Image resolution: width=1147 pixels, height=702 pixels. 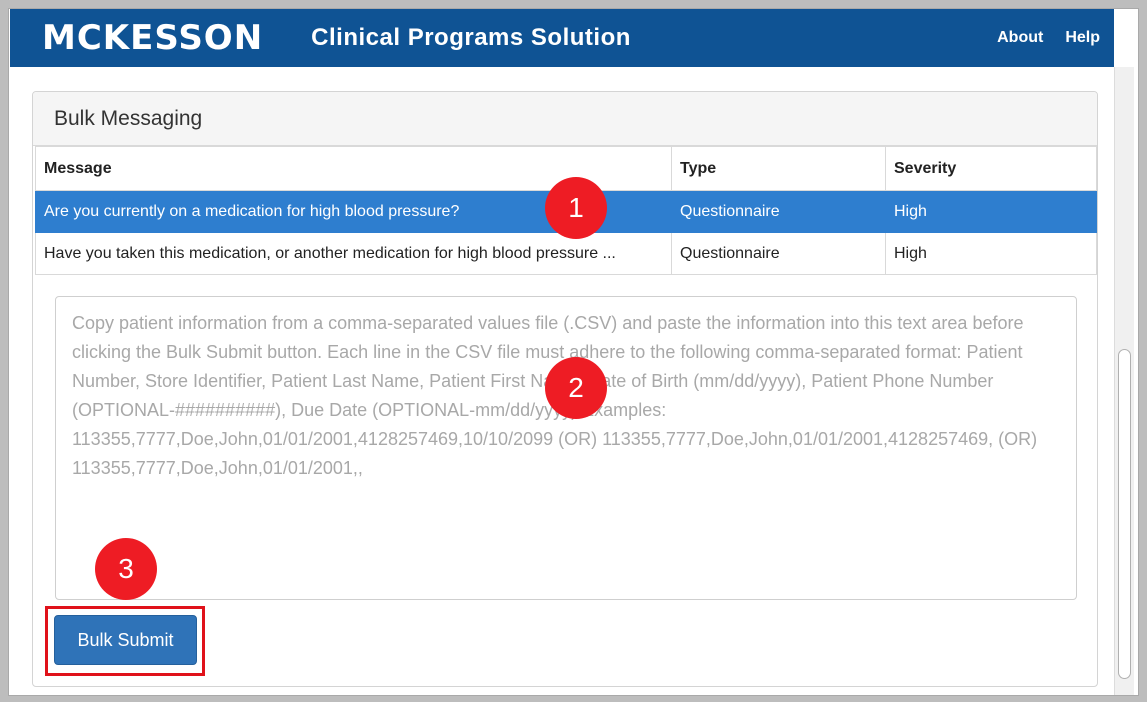 I want to click on column-header-type: Type, so click(x=778, y=168).